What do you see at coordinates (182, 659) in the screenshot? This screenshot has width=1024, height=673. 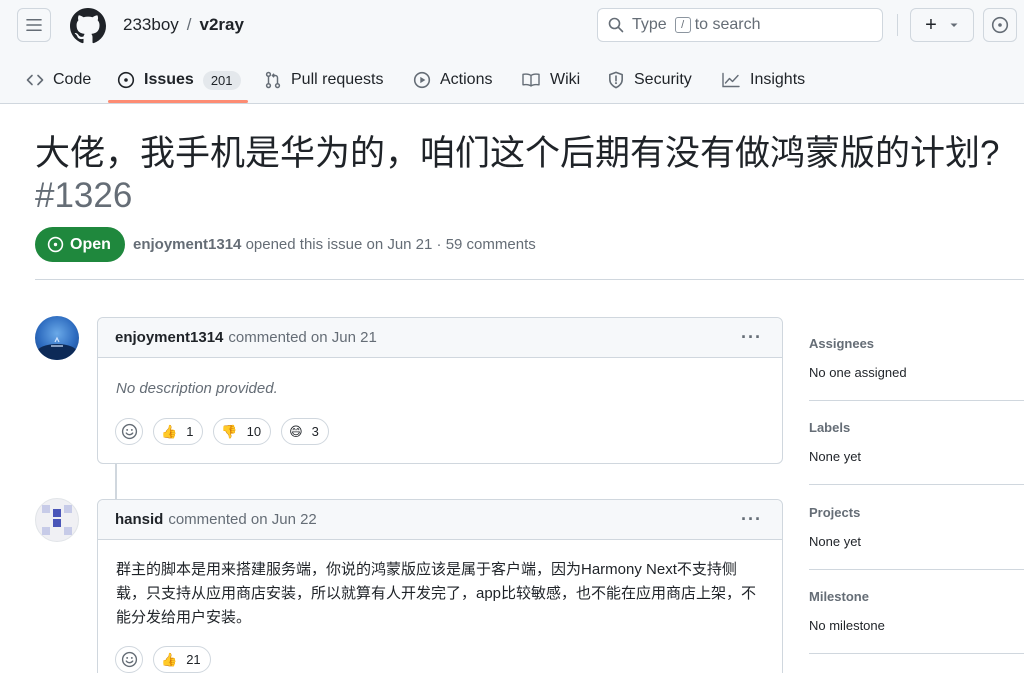 I see `reaction-thumbs-up: 👍 21` at bounding box center [182, 659].